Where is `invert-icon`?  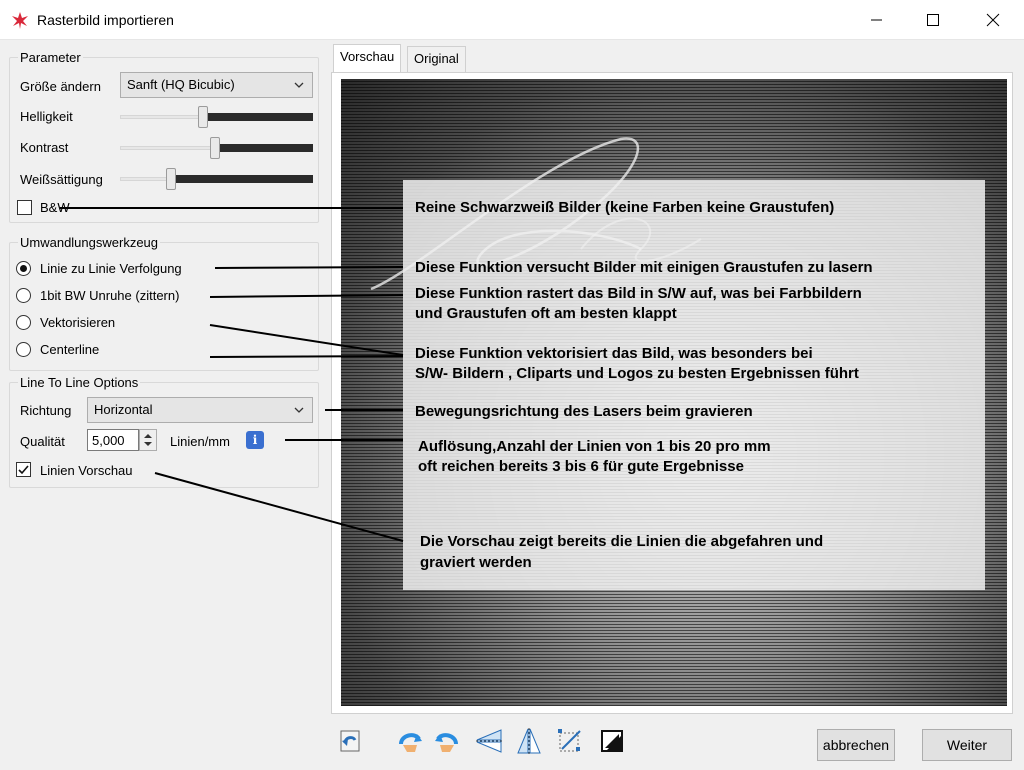 invert-icon is located at coordinates (612, 741).